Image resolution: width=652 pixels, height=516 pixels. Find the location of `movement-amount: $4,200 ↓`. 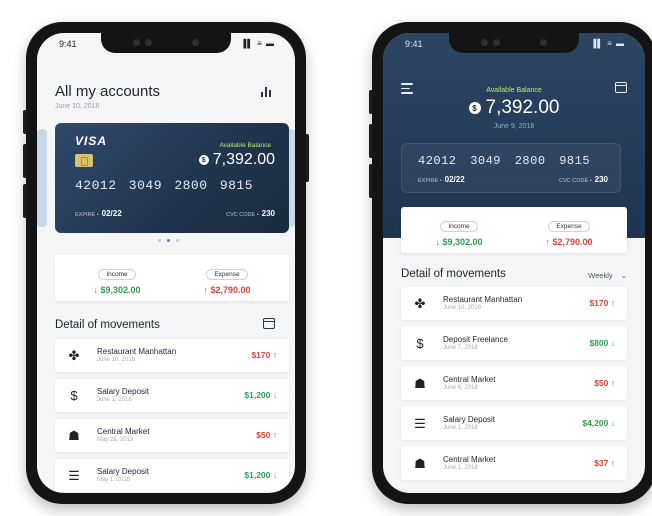

movement-amount: $4,200 ↓ is located at coordinates (598, 423).